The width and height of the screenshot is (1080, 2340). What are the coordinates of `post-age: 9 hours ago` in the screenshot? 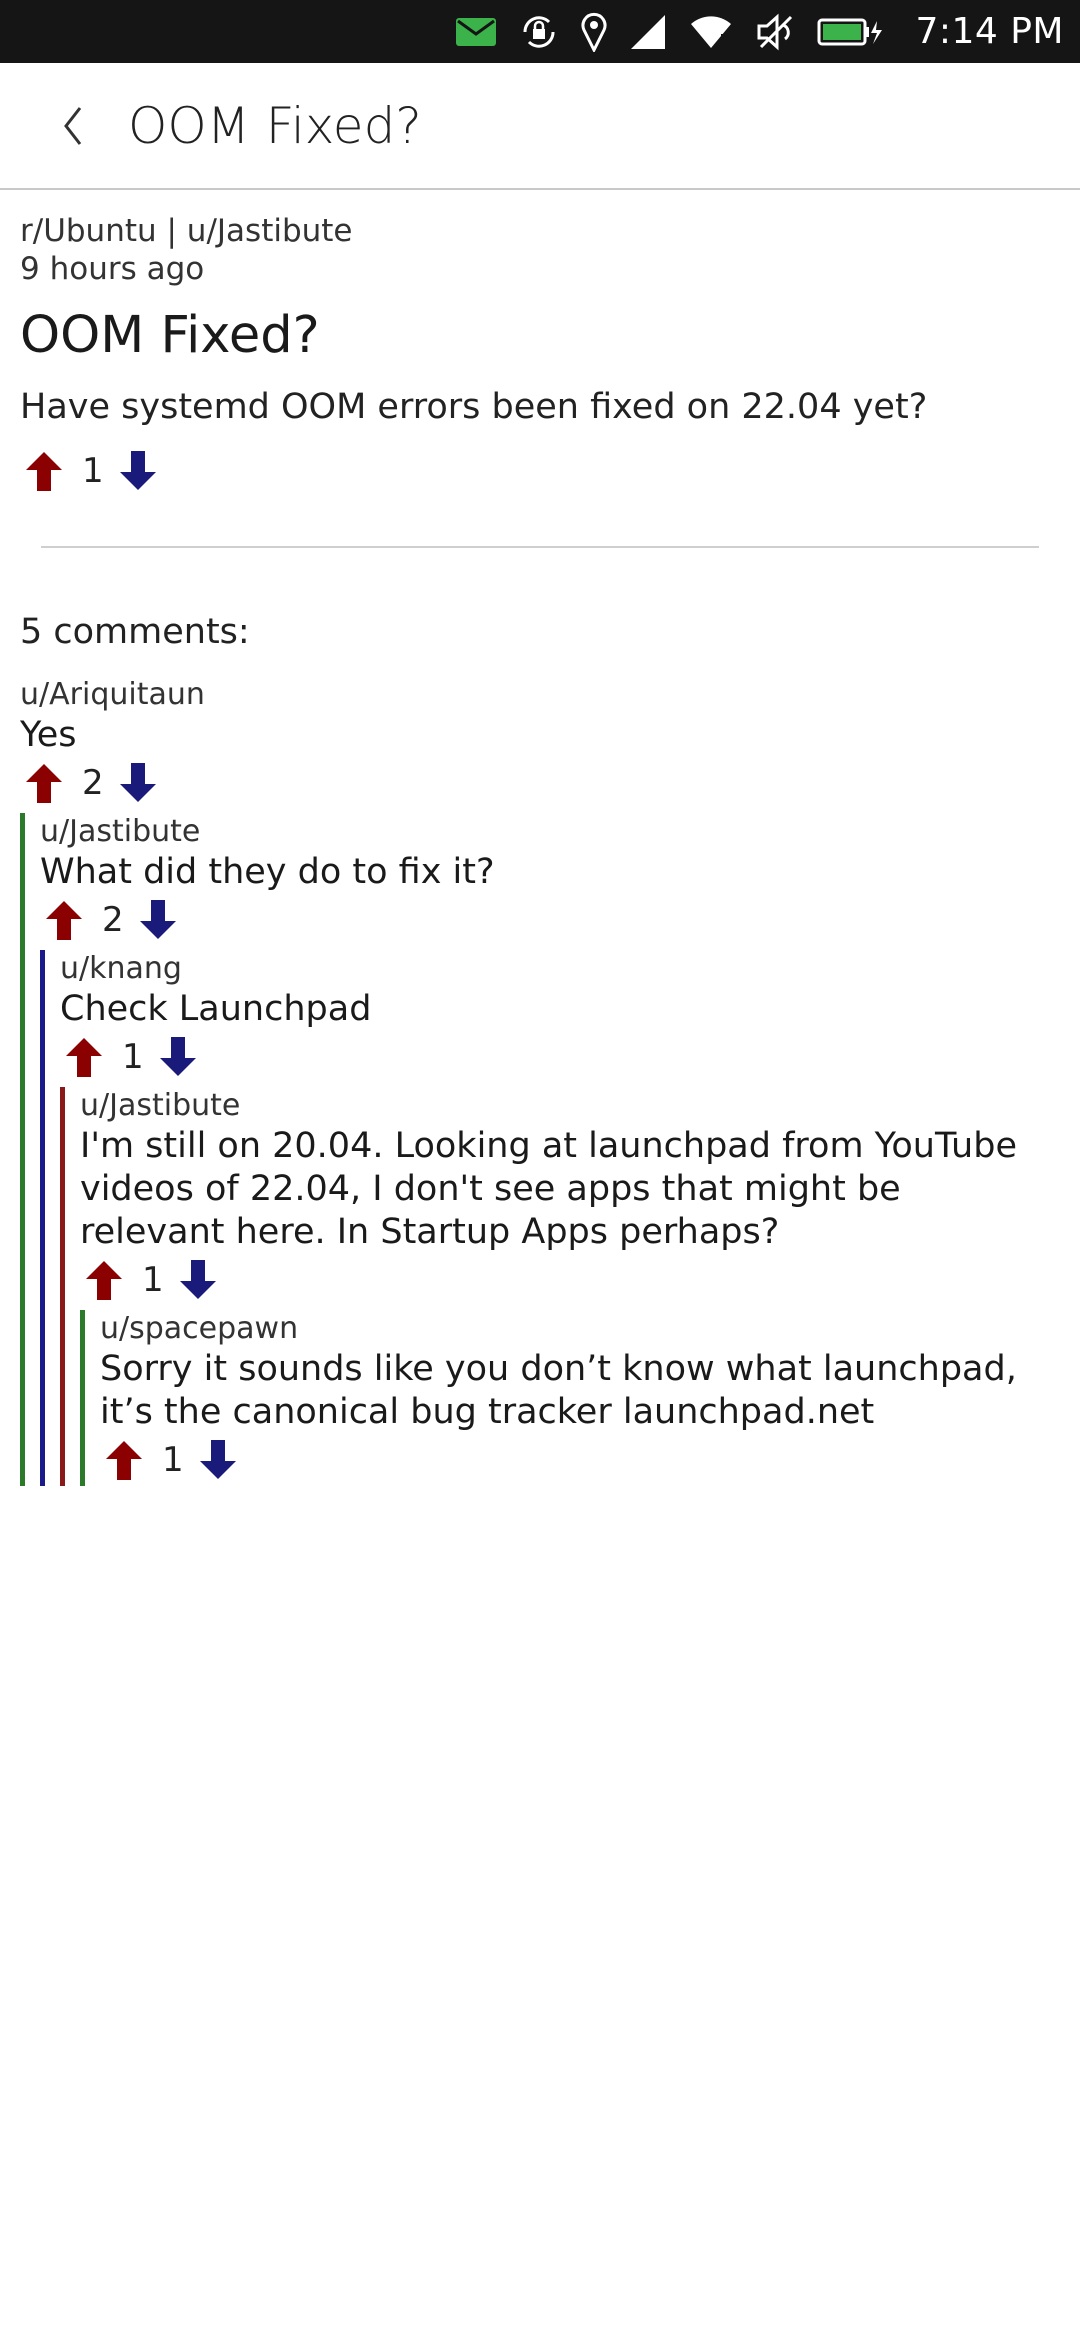 It's located at (112, 269).